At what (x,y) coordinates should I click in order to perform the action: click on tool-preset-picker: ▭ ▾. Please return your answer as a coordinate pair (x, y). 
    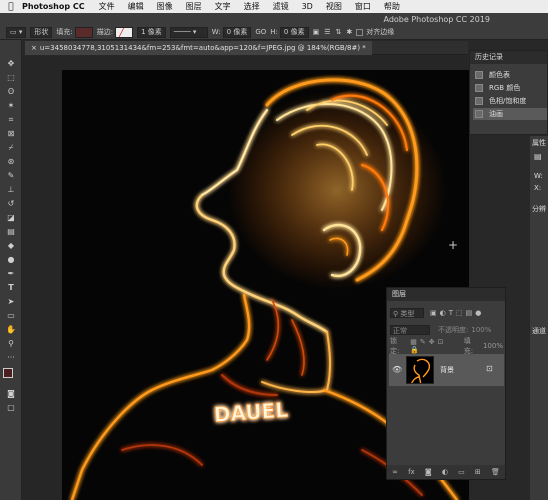
    Looking at the image, I should click on (16, 32).